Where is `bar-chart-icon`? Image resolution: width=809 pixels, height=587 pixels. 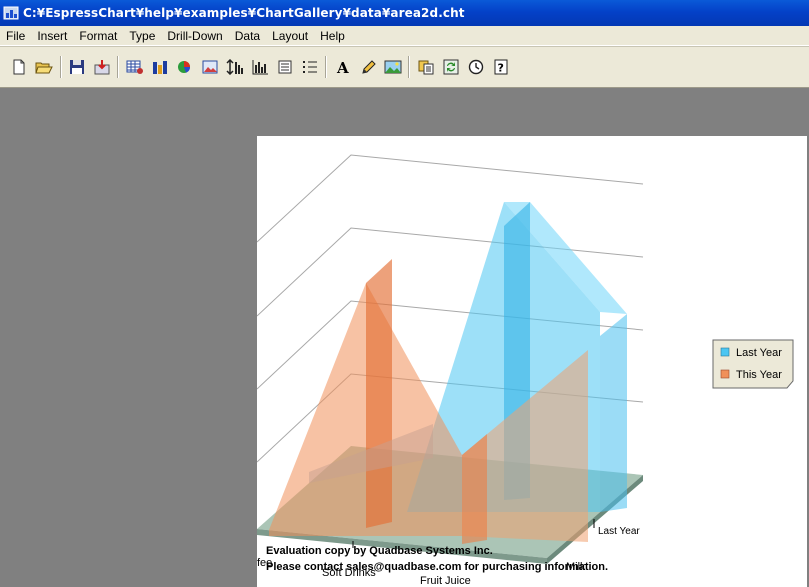 bar-chart-icon is located at coordinates (160, 67).